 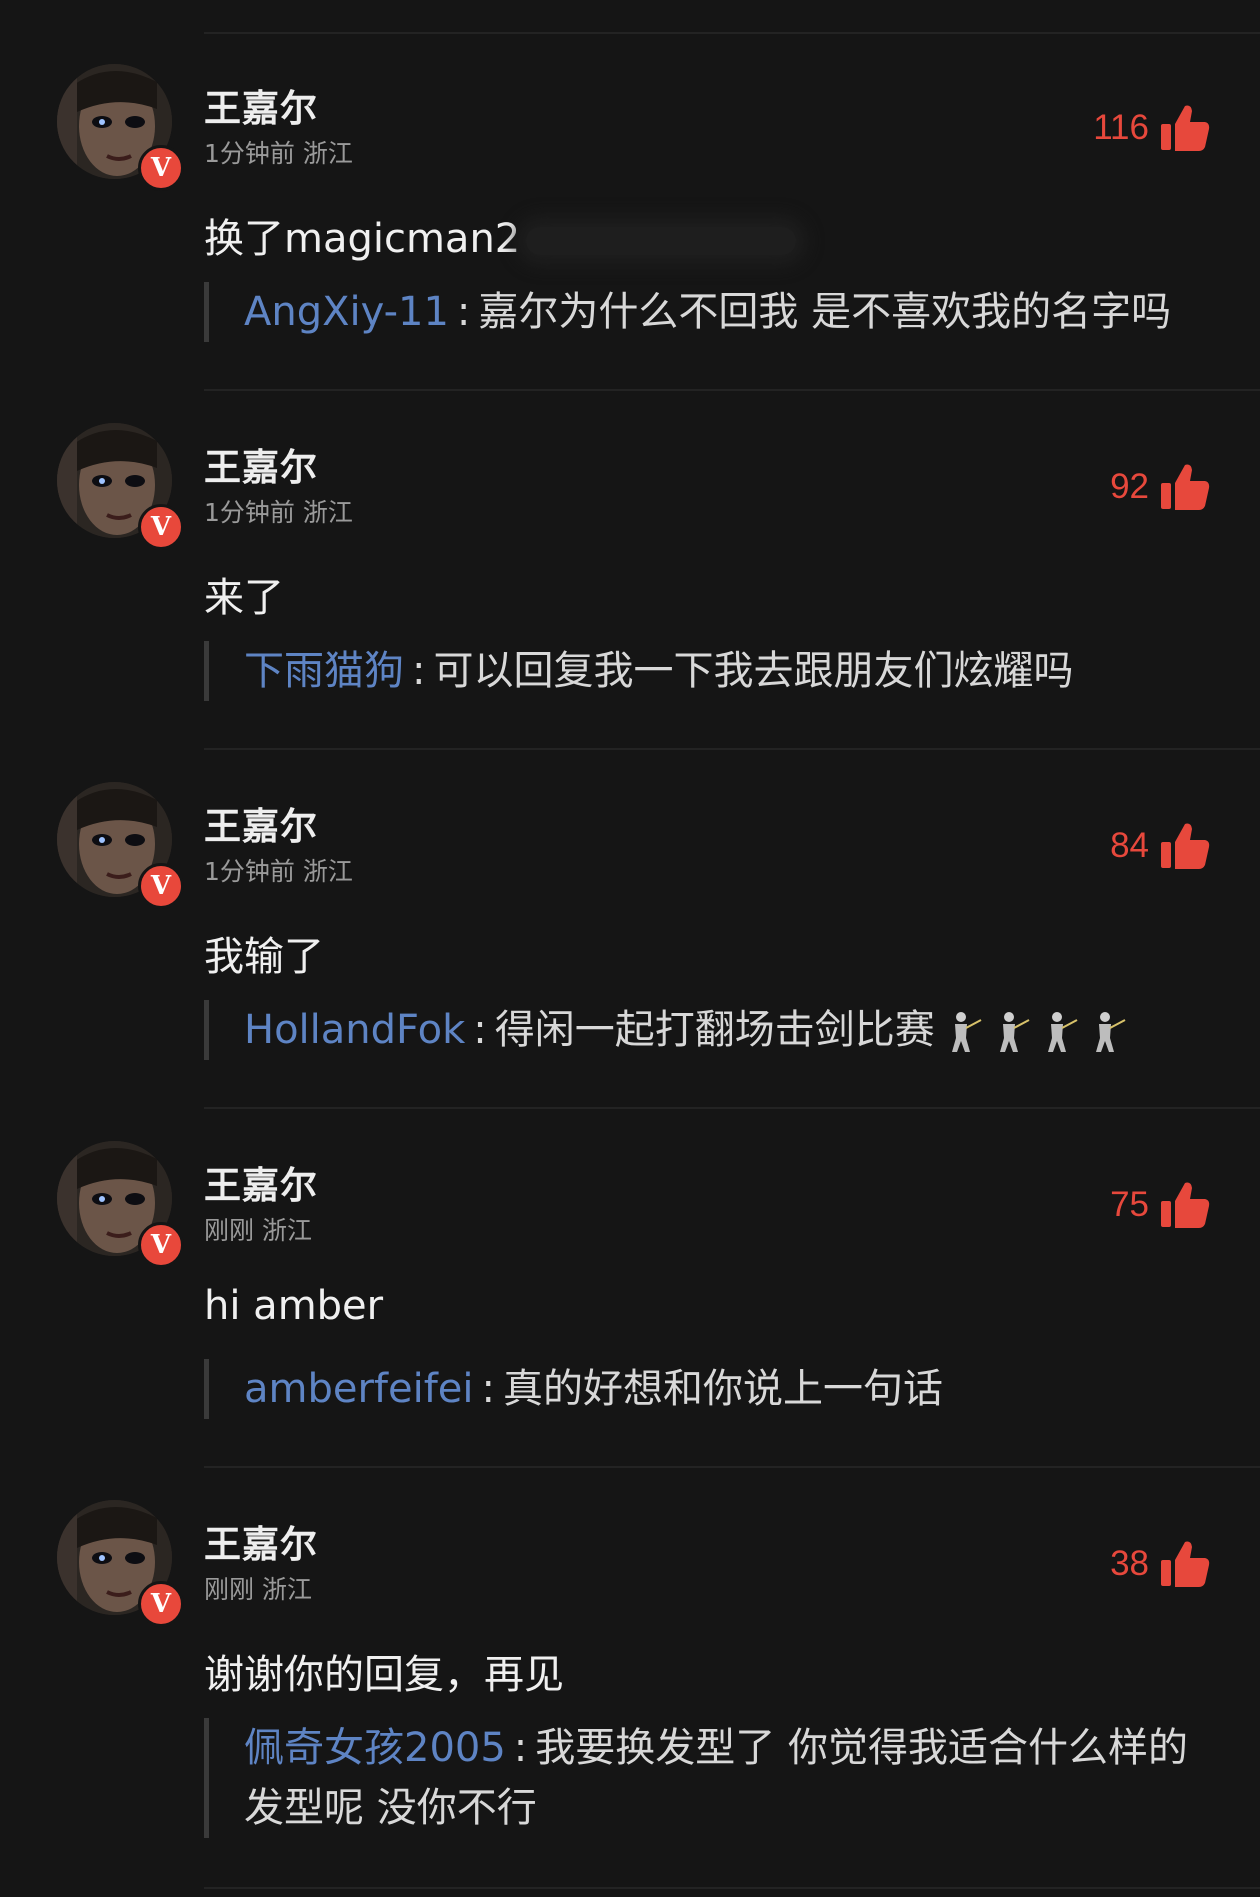 What do you see at coordinates (1129, 1563) in the screenshot?
I see `like-count: 38` at bounding box center [1129, 1563].